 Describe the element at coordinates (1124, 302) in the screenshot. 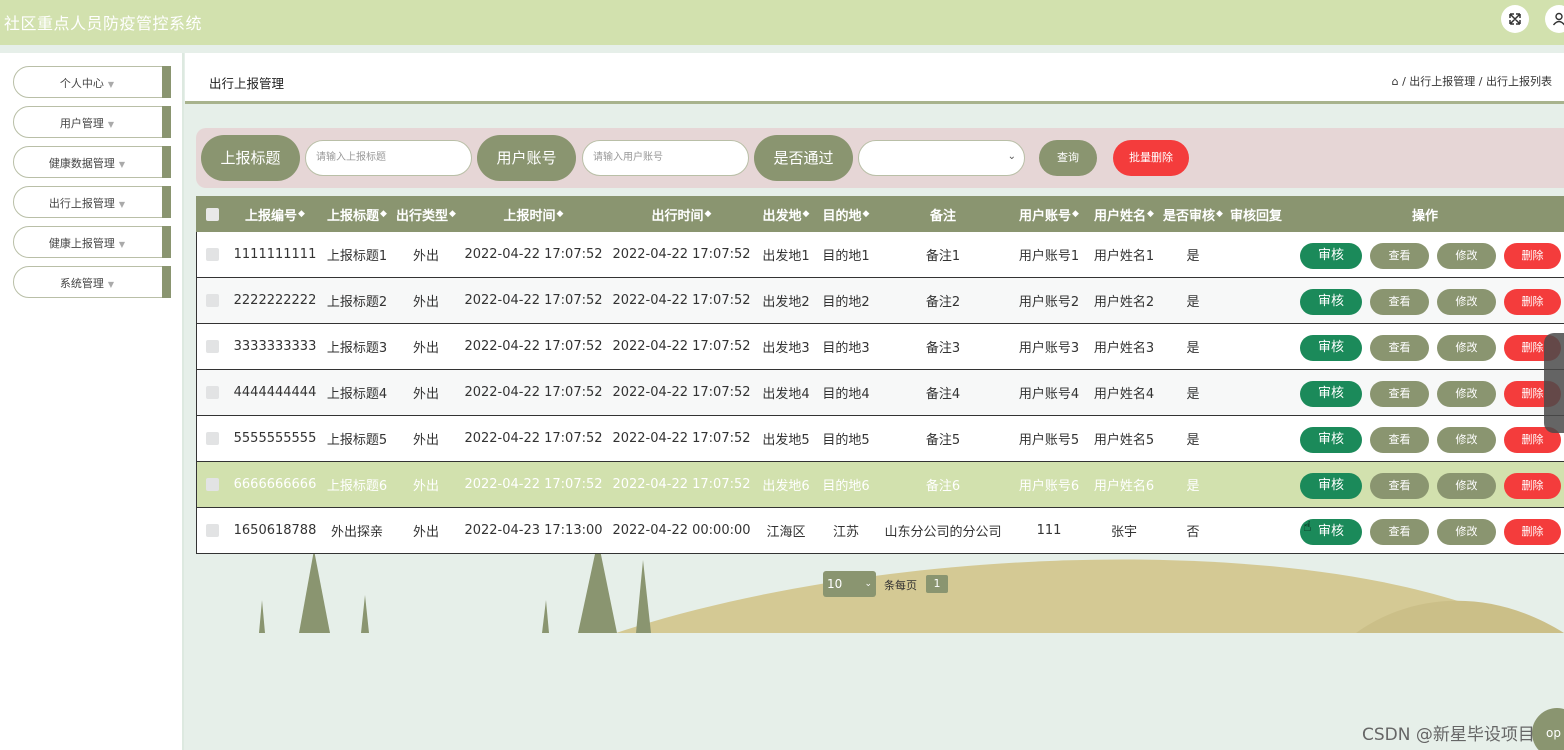

I see `table-cell: 用户姓名2` at that location.